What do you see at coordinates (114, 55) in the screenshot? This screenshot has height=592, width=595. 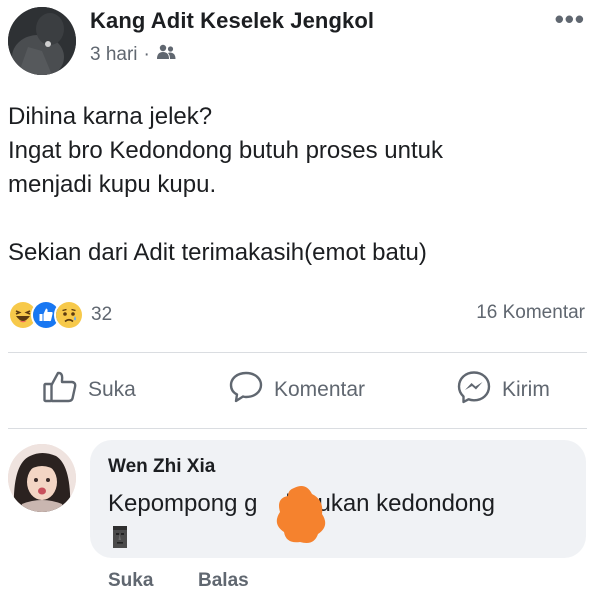 I see `post-time: 3 hari` at bounding box center [114, 55].